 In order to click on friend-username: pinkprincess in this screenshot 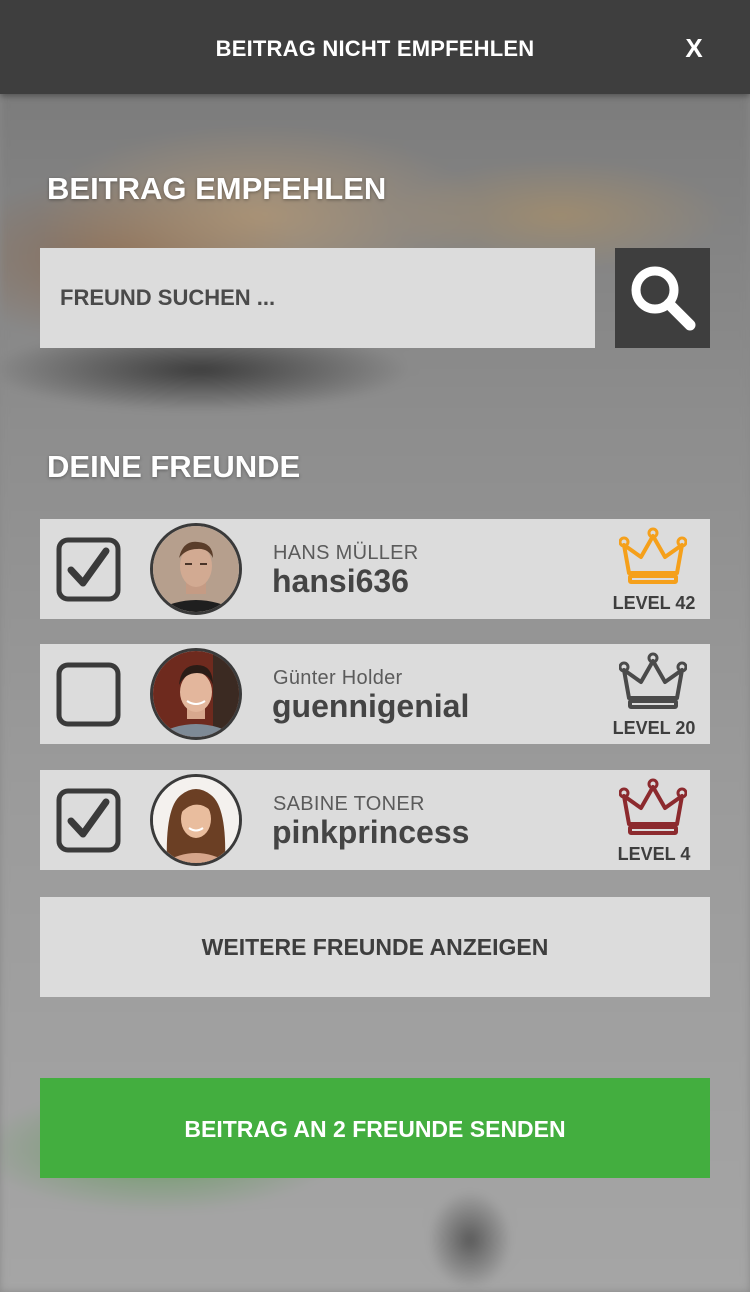, I will do `click(371, 832)`.